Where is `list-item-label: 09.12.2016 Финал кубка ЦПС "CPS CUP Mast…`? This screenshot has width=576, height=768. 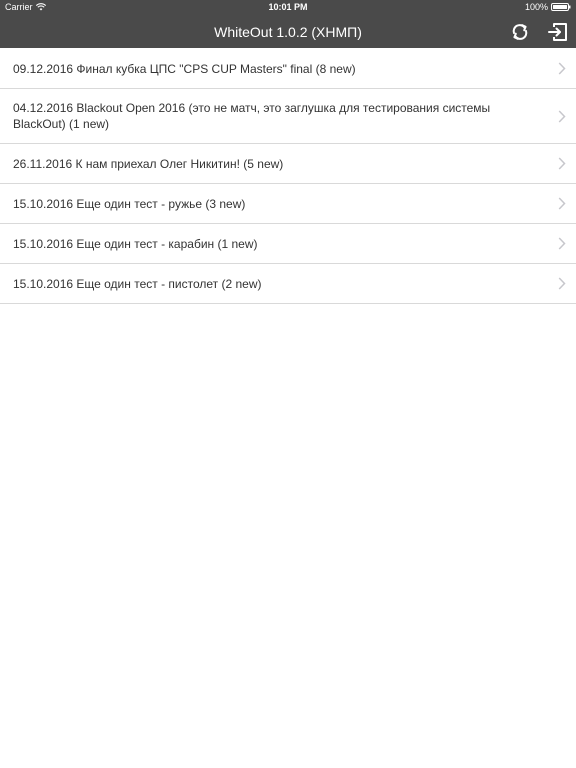 list-item-label: 09.12.2016 Финал кубка ЦПС "CPS CUP Mast… is located at coordinates (184, 68).